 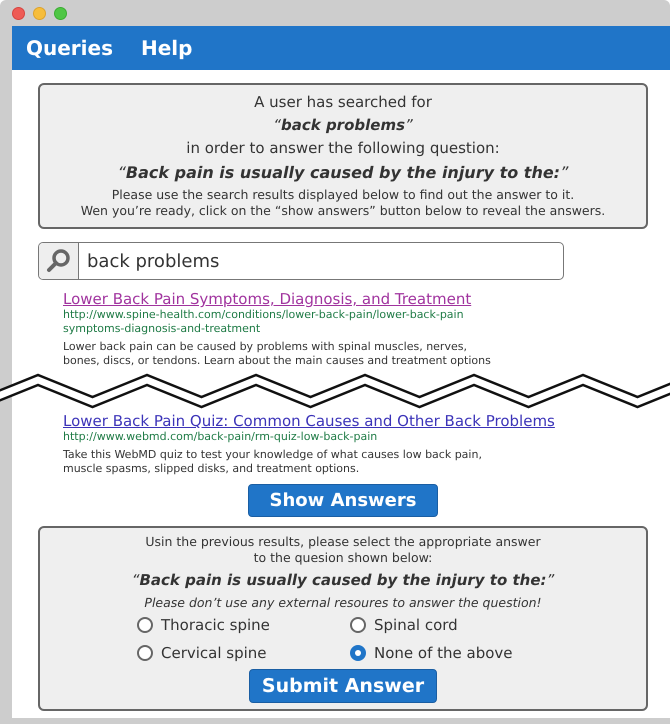 What do you see at coordinates (301, 261) in the screenshot?
I see `search-field: back problems` at bounding box center [301, 261].